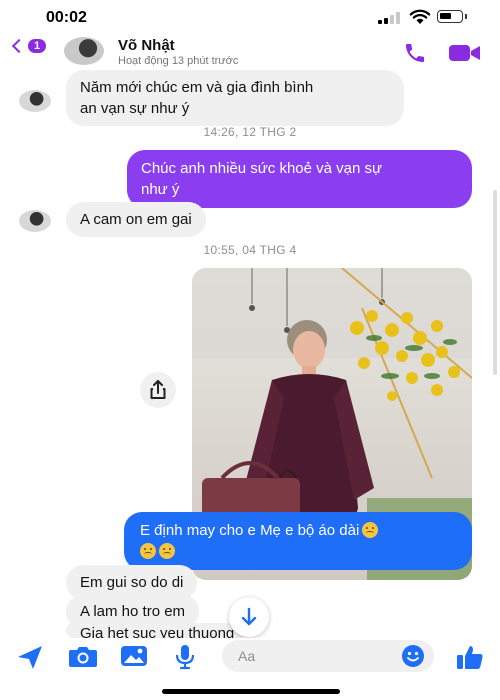  What do you see at coordinates (250, 17) in the screenshot?
I see `status-bar: 00:02` at bounding box center [250, 17].